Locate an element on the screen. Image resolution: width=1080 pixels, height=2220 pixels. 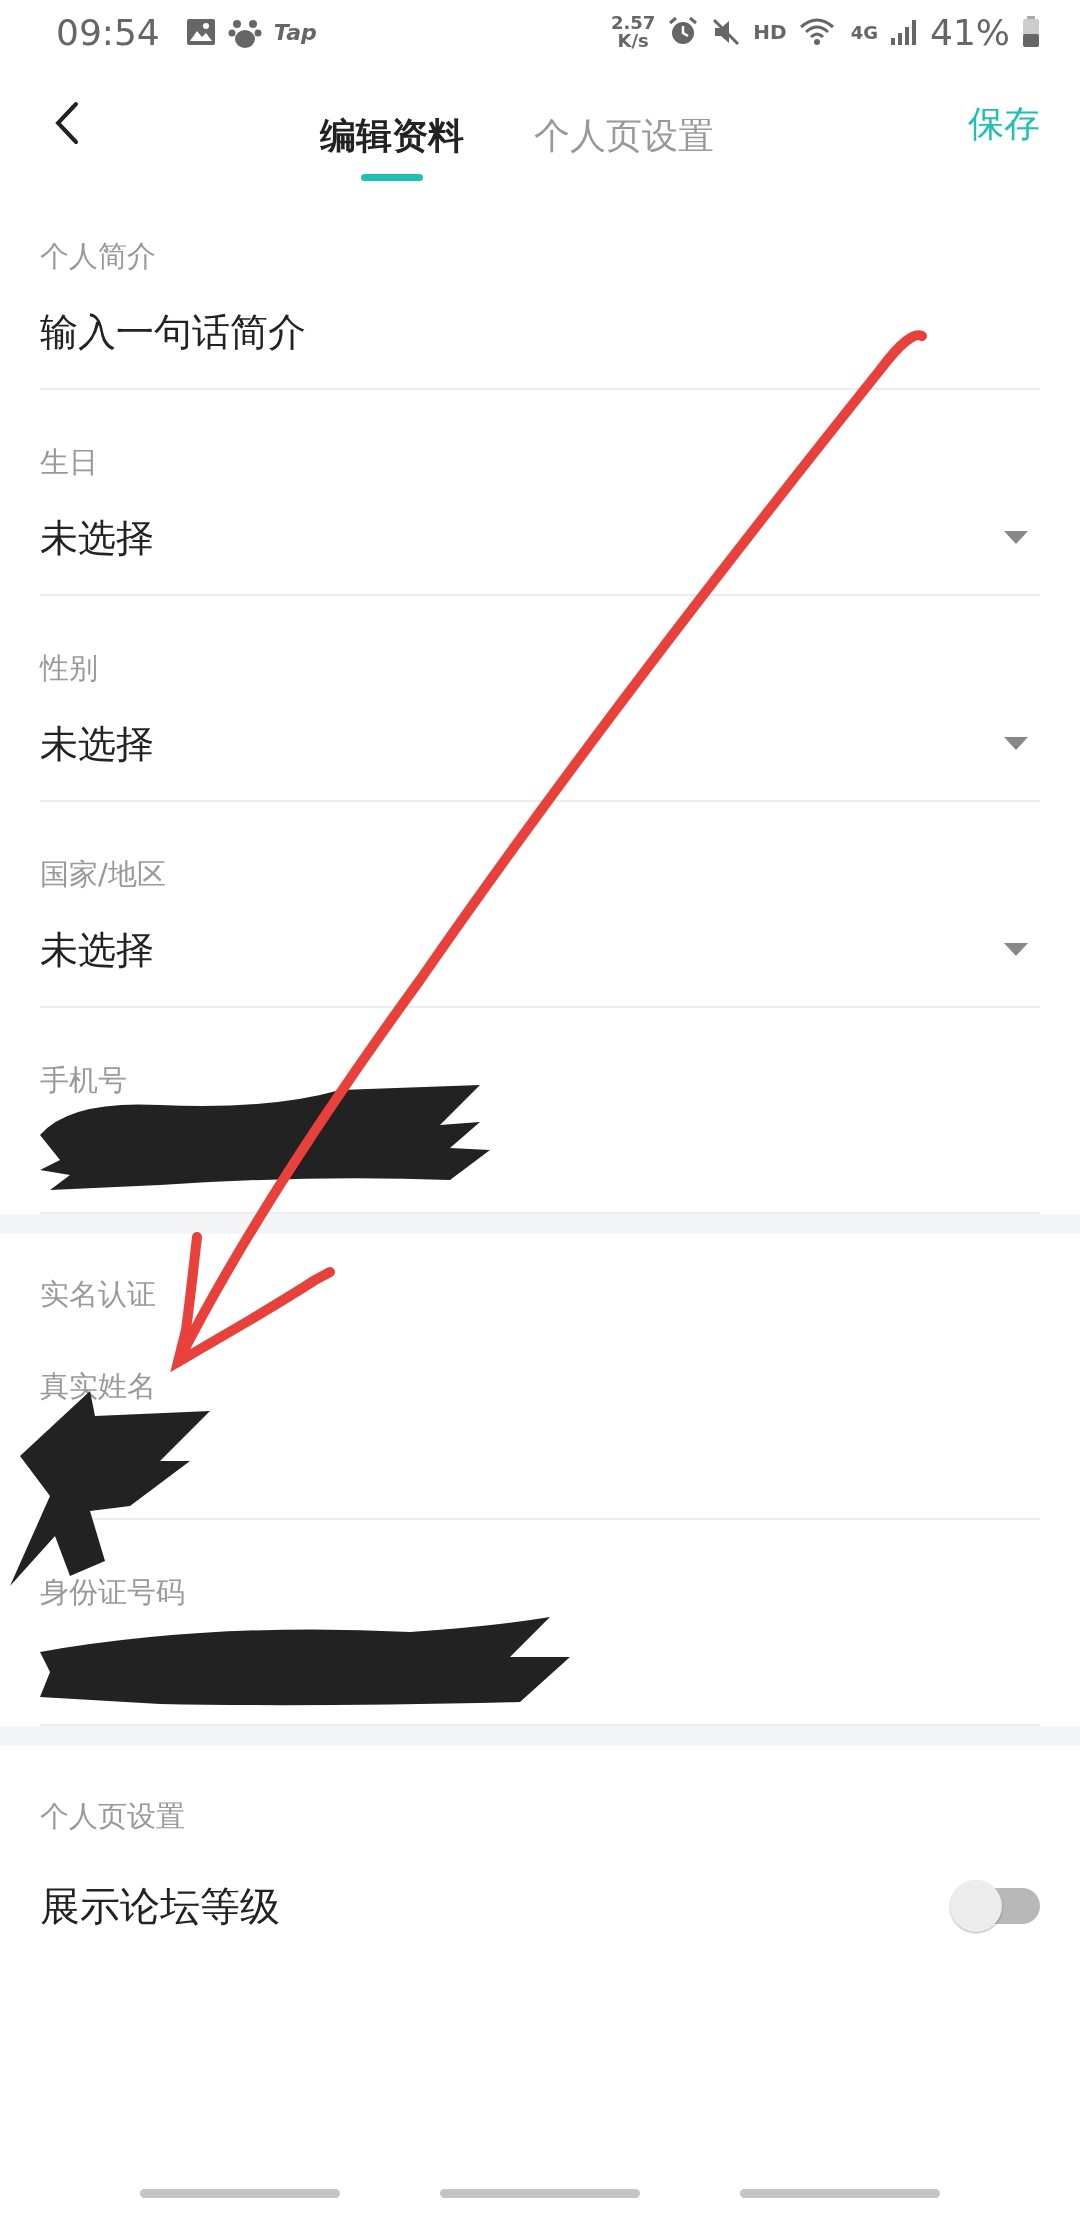
text-field: 输入一句话简介 is located at coordinates (173, 332).